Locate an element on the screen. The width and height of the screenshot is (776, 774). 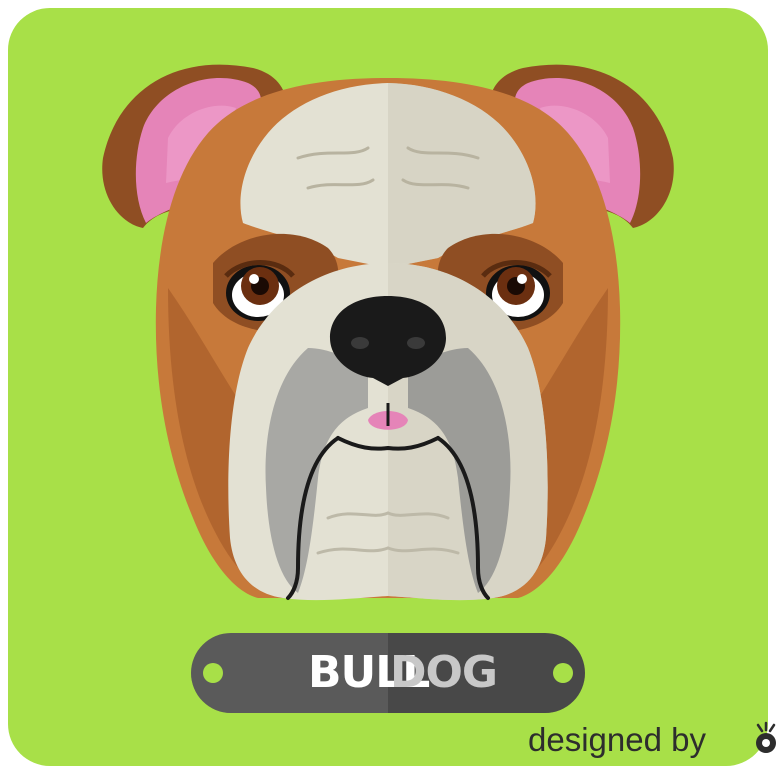
left-nostril is located at coordinates (360, 343).